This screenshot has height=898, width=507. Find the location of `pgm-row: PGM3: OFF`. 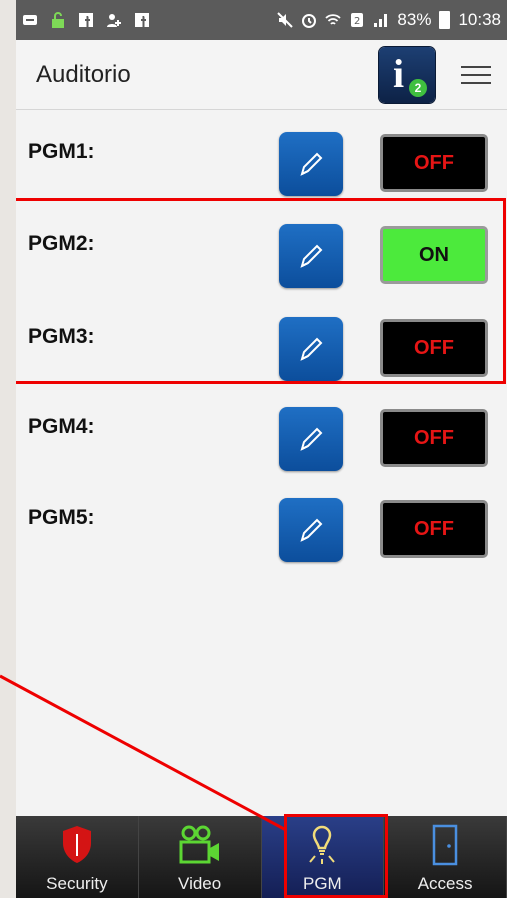

pgm-row: PGM3: OFF is located at coordinates (261, 348).